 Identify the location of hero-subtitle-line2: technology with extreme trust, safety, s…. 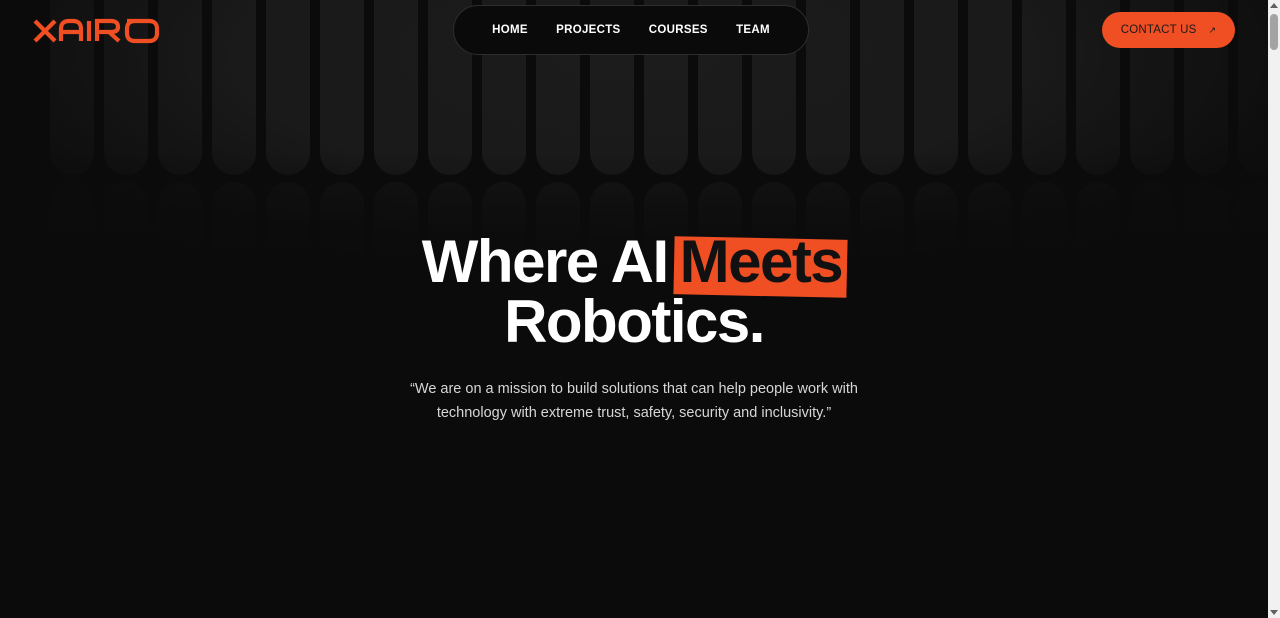
(634, 413).